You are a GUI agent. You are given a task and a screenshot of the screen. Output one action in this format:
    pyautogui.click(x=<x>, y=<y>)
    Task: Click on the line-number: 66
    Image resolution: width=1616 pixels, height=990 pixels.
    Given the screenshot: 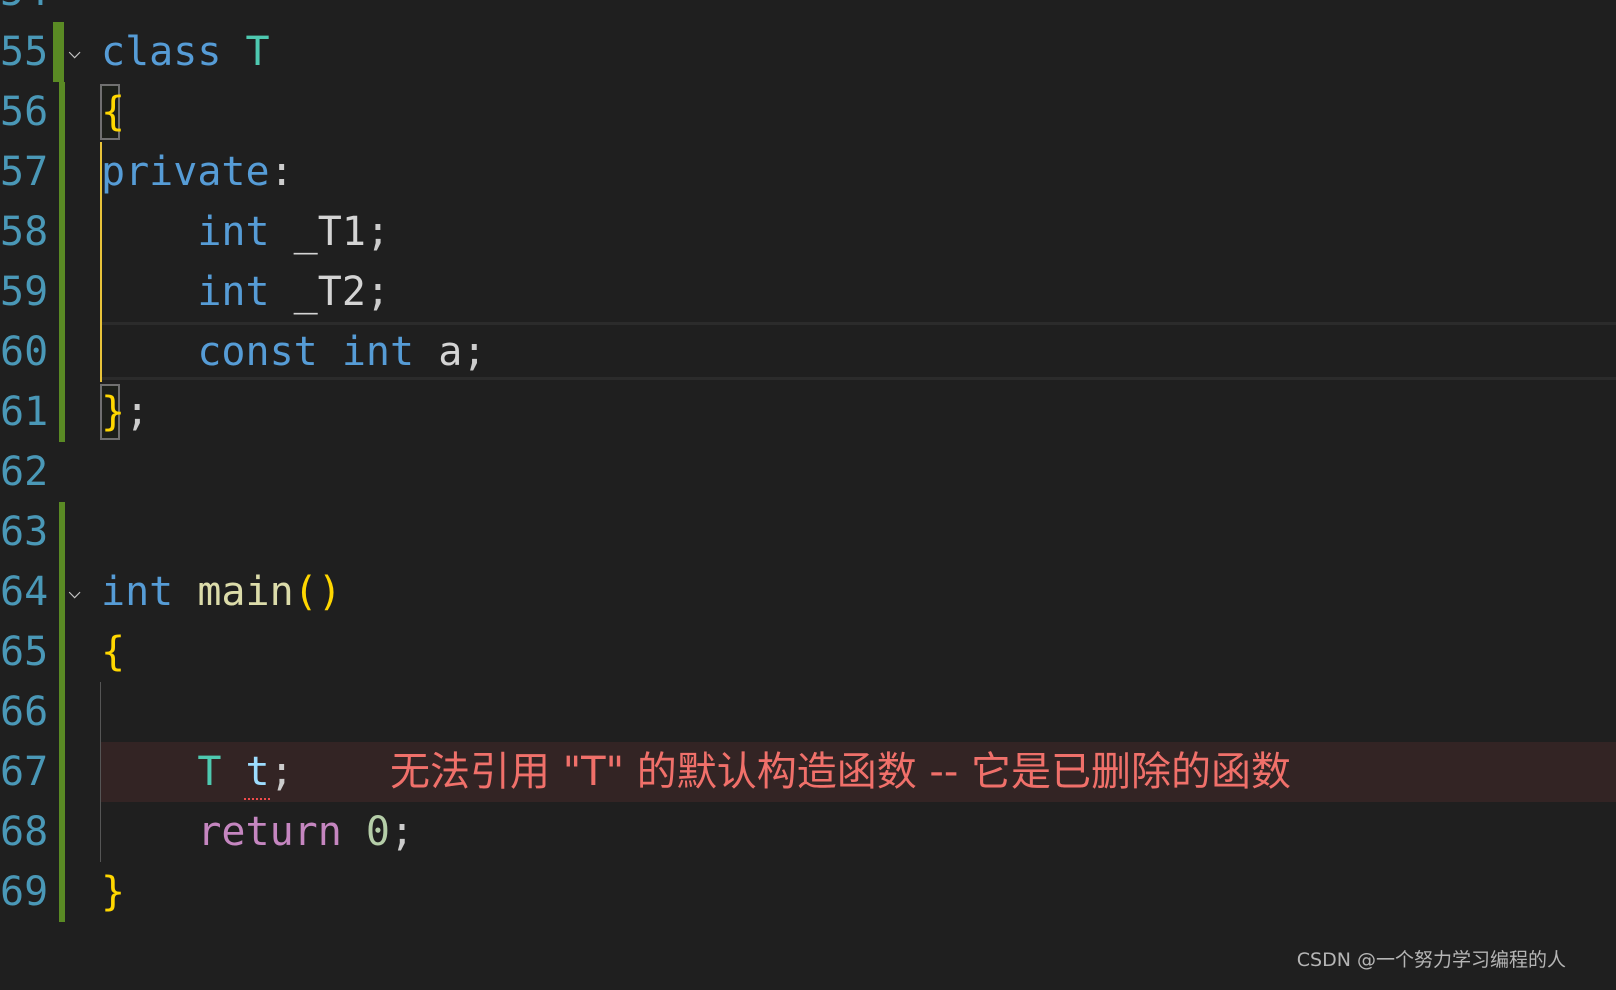 What is the action you would take?
    pyautogui.click(x=24, y=712)
    